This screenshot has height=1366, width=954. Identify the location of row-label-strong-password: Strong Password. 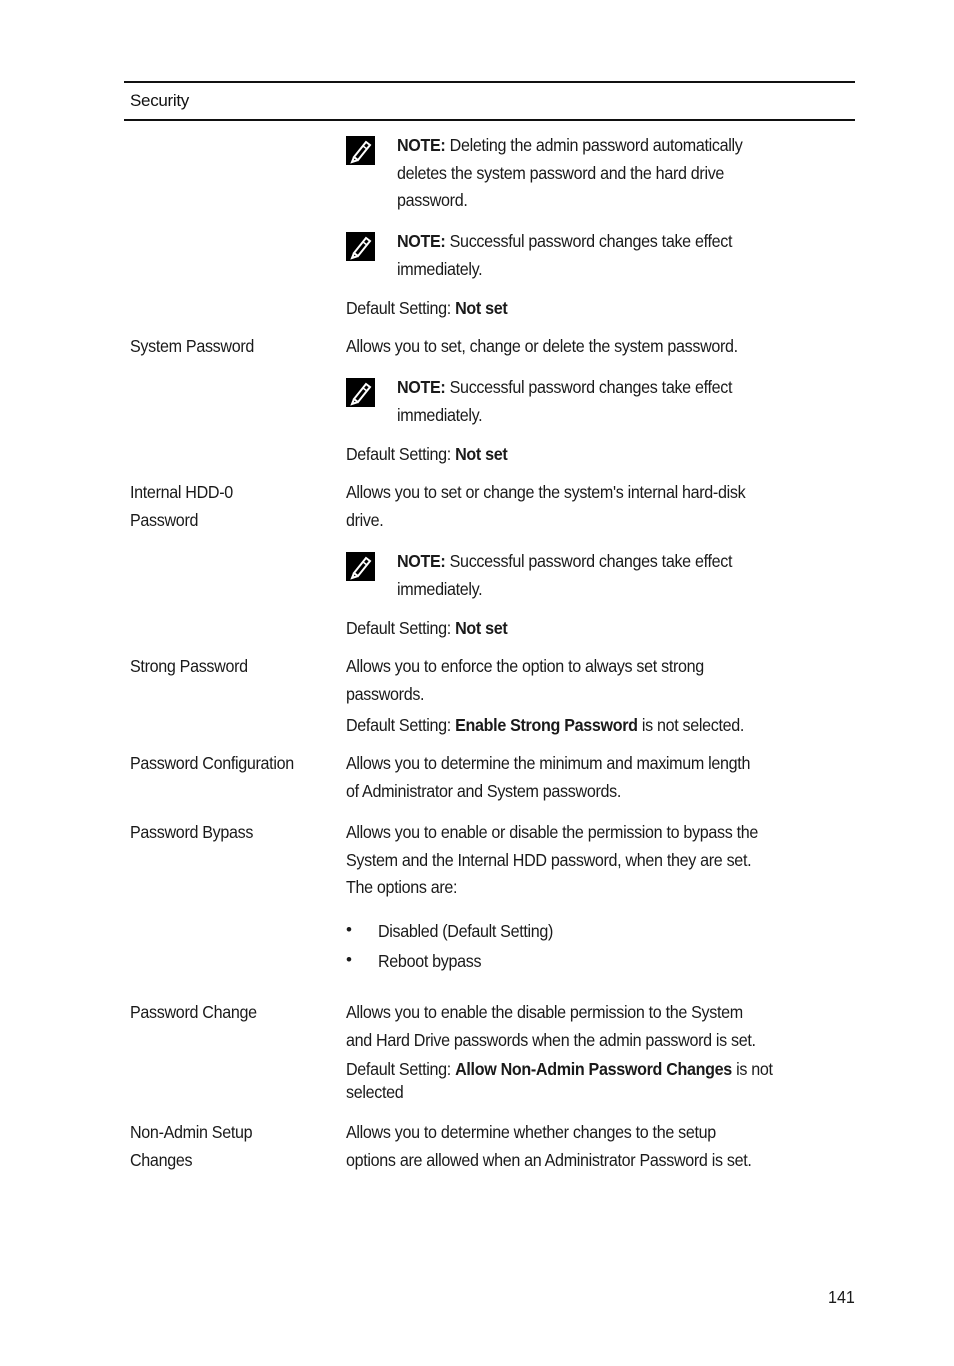
(189, 666).